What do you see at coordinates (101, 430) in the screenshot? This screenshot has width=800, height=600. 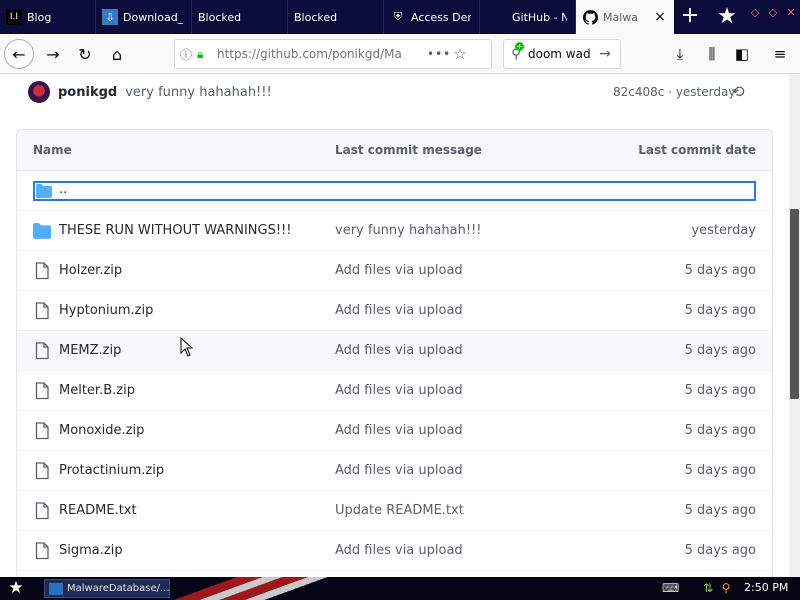 I see `file-name: Monoxide.zip` at bounding box center [101, 430].